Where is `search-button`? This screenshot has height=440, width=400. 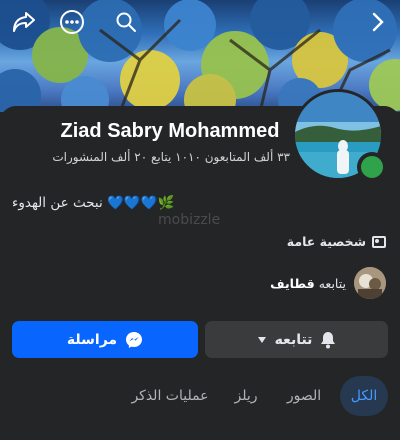 search-button is located at coordinates (126, 22).